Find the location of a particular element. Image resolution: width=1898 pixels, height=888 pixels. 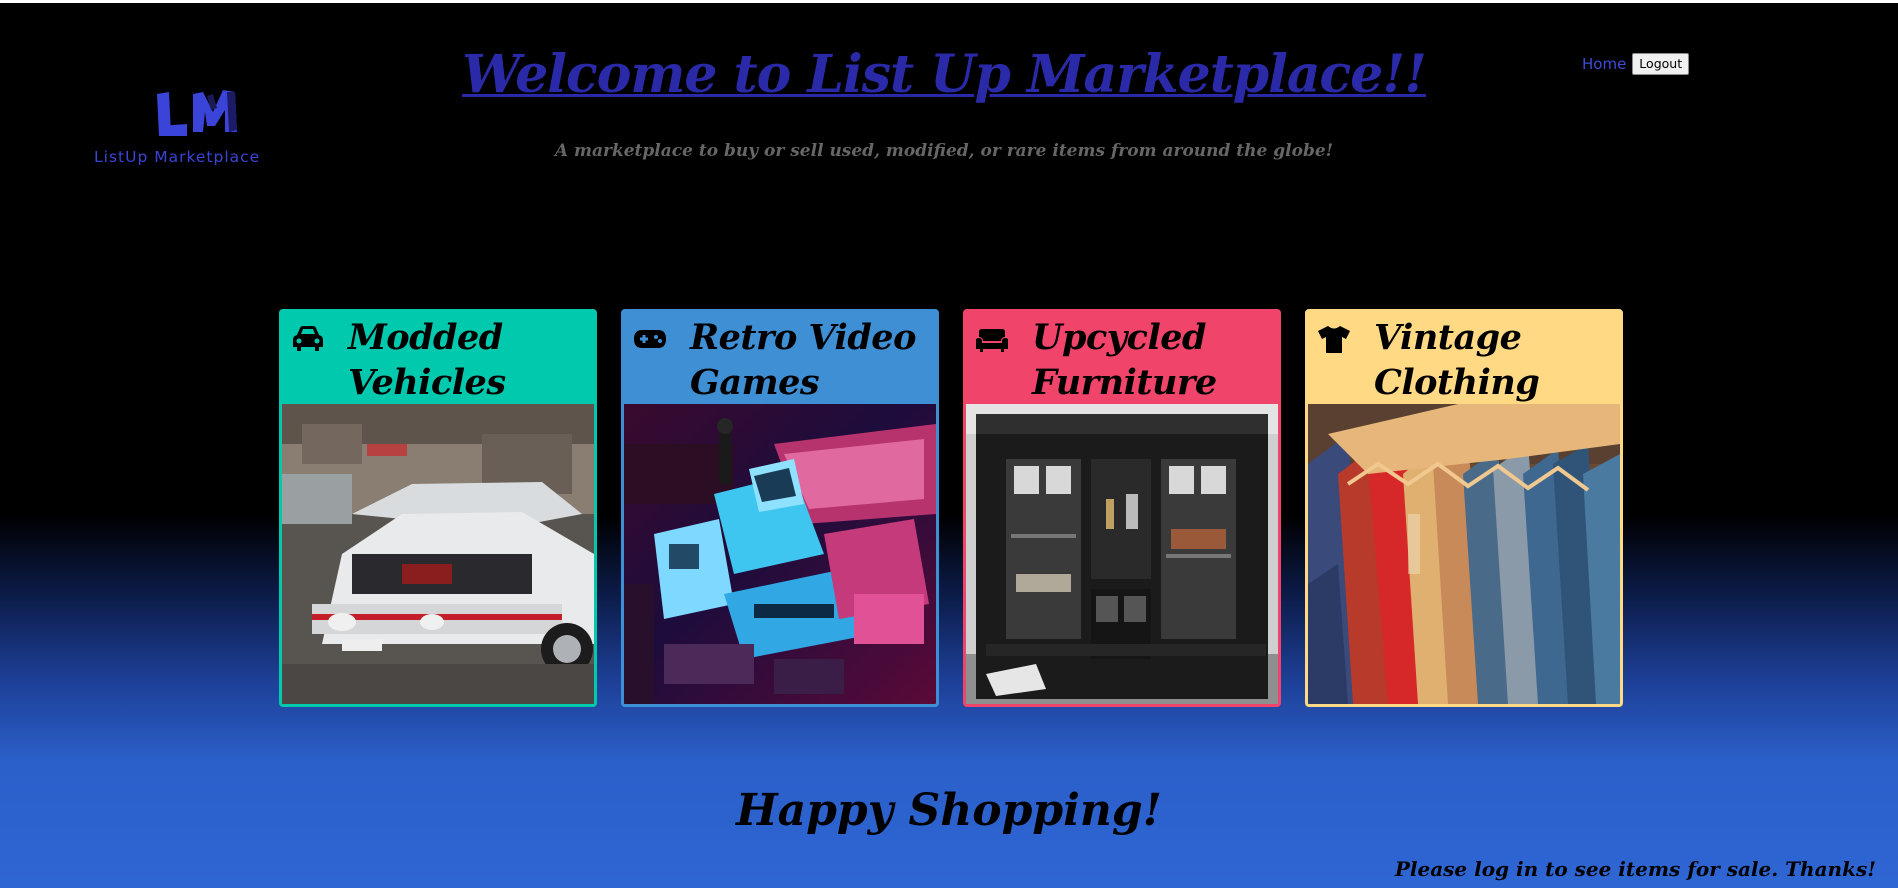

home-link: Home is located at coordinates (1604, 64).